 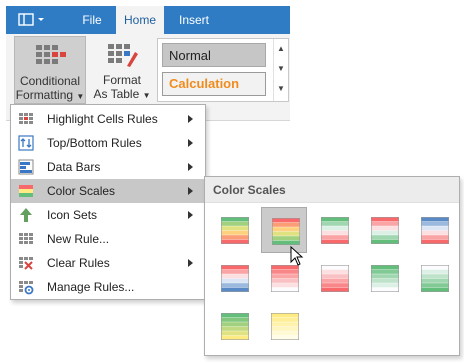 I want to click on menu-item-top-bottom-rules: Top/Bottom Rules, so click(x=108, y=143).